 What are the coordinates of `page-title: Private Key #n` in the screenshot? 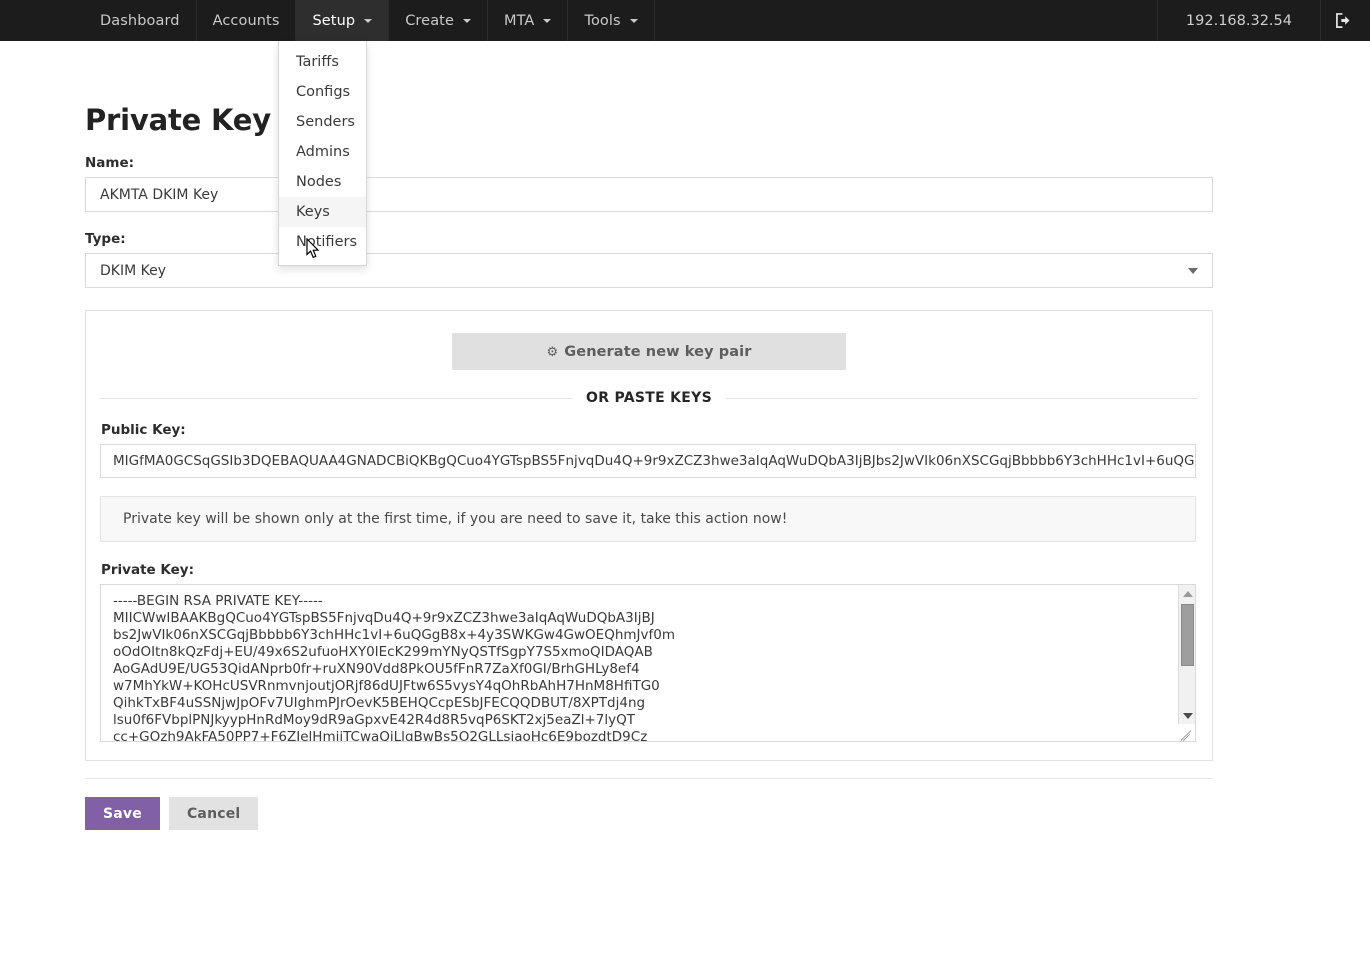 It's located at (205, 120).